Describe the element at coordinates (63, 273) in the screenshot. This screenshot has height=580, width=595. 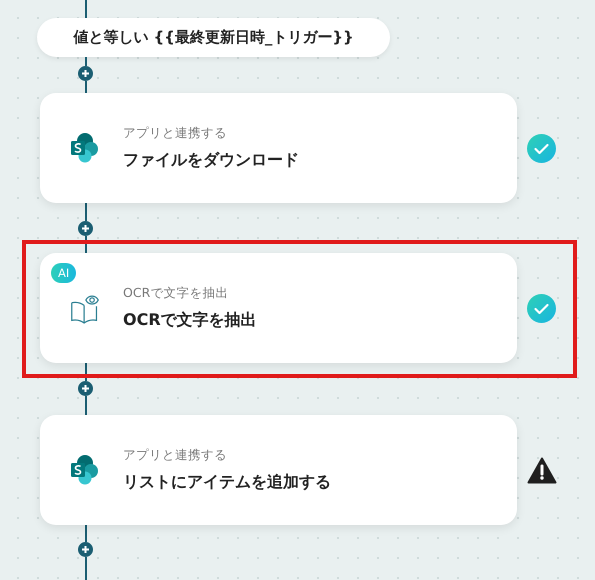
I see `ai-badge: AI` at that location.